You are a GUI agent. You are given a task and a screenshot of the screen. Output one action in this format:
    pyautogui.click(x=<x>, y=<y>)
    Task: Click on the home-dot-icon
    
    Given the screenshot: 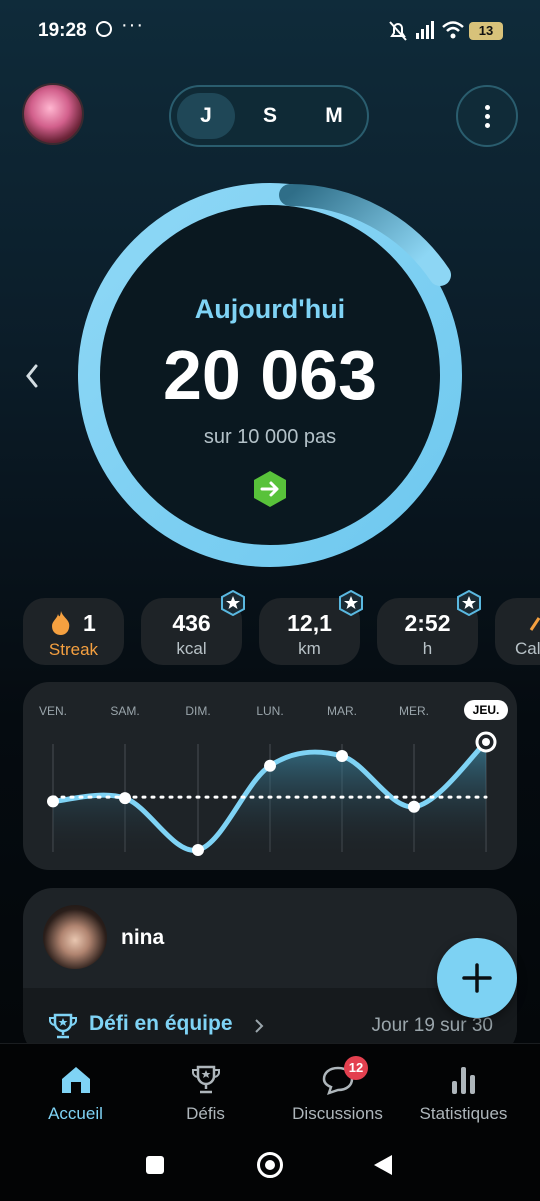 What is the action you would take?
    pyautogui.click(x=270, y=1165)
    